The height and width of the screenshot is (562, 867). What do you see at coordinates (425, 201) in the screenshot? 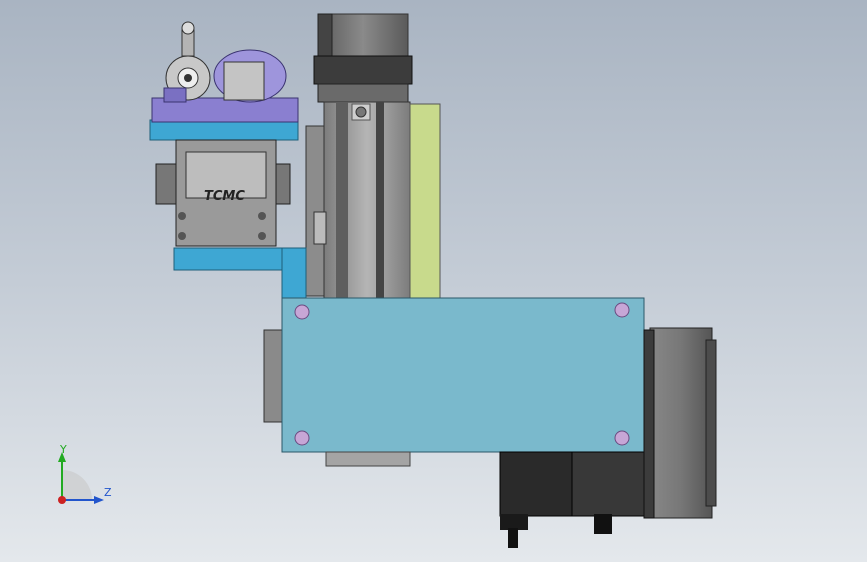
I see `guide-rail` at bounding box center [425, 201].